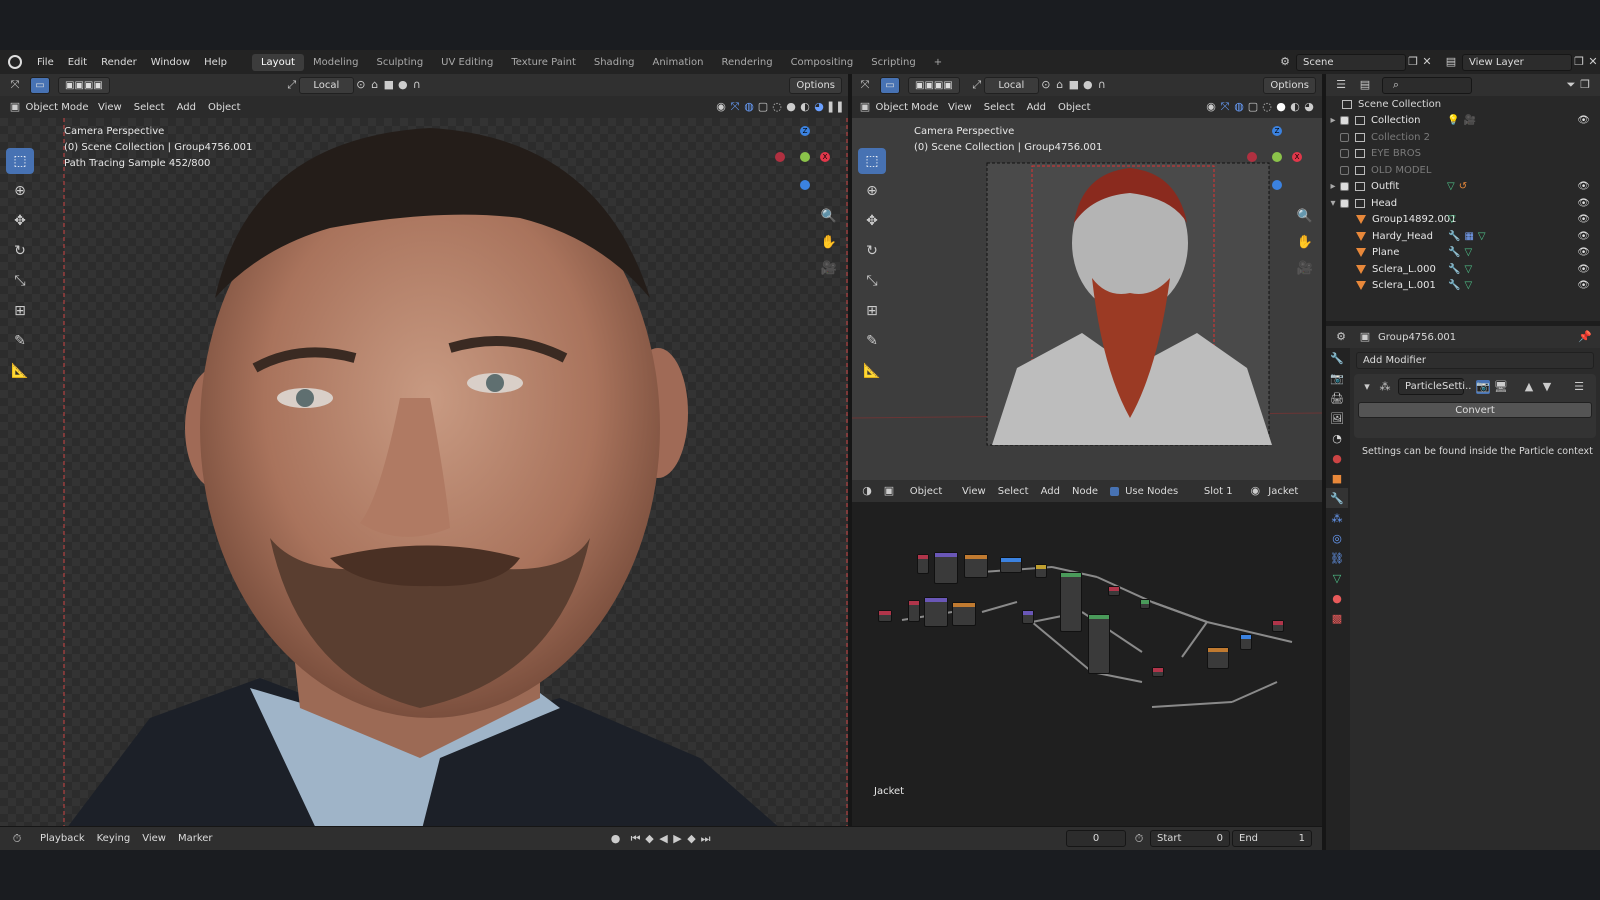  What do you see at coordinates (1344, 203) in the screenshot?
I see `exclude-checkbox` at bounding box center [1344, 203].